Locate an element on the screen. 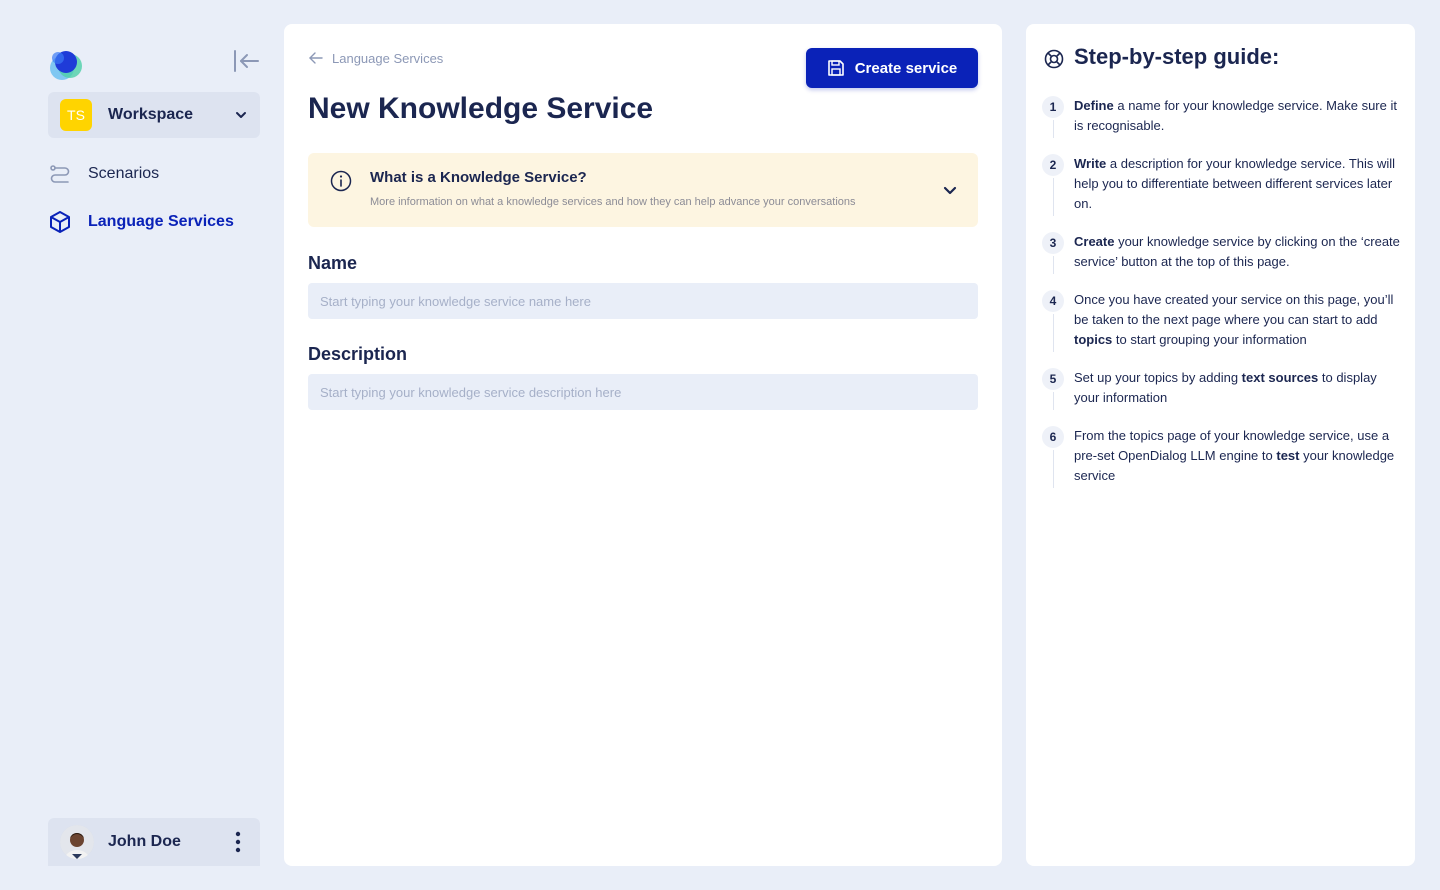  scenarios-path-icon is located at coordinates (60, 174).